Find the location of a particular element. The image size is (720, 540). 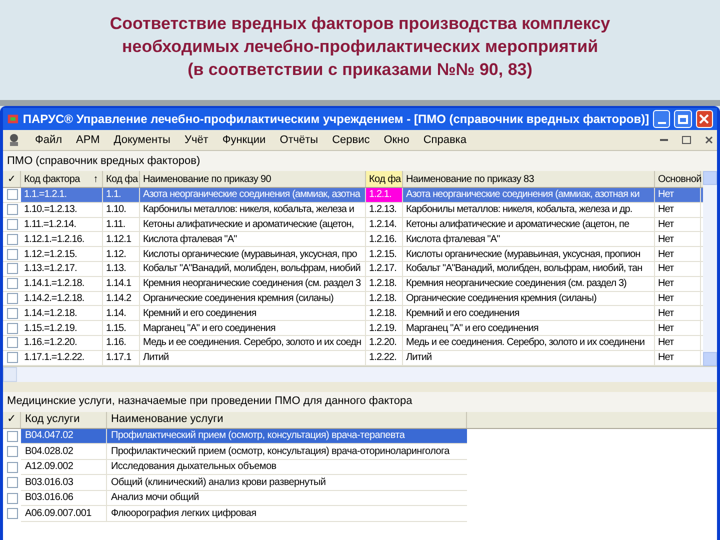

horizontal-scrollbar is located at coordinates (360, 374).